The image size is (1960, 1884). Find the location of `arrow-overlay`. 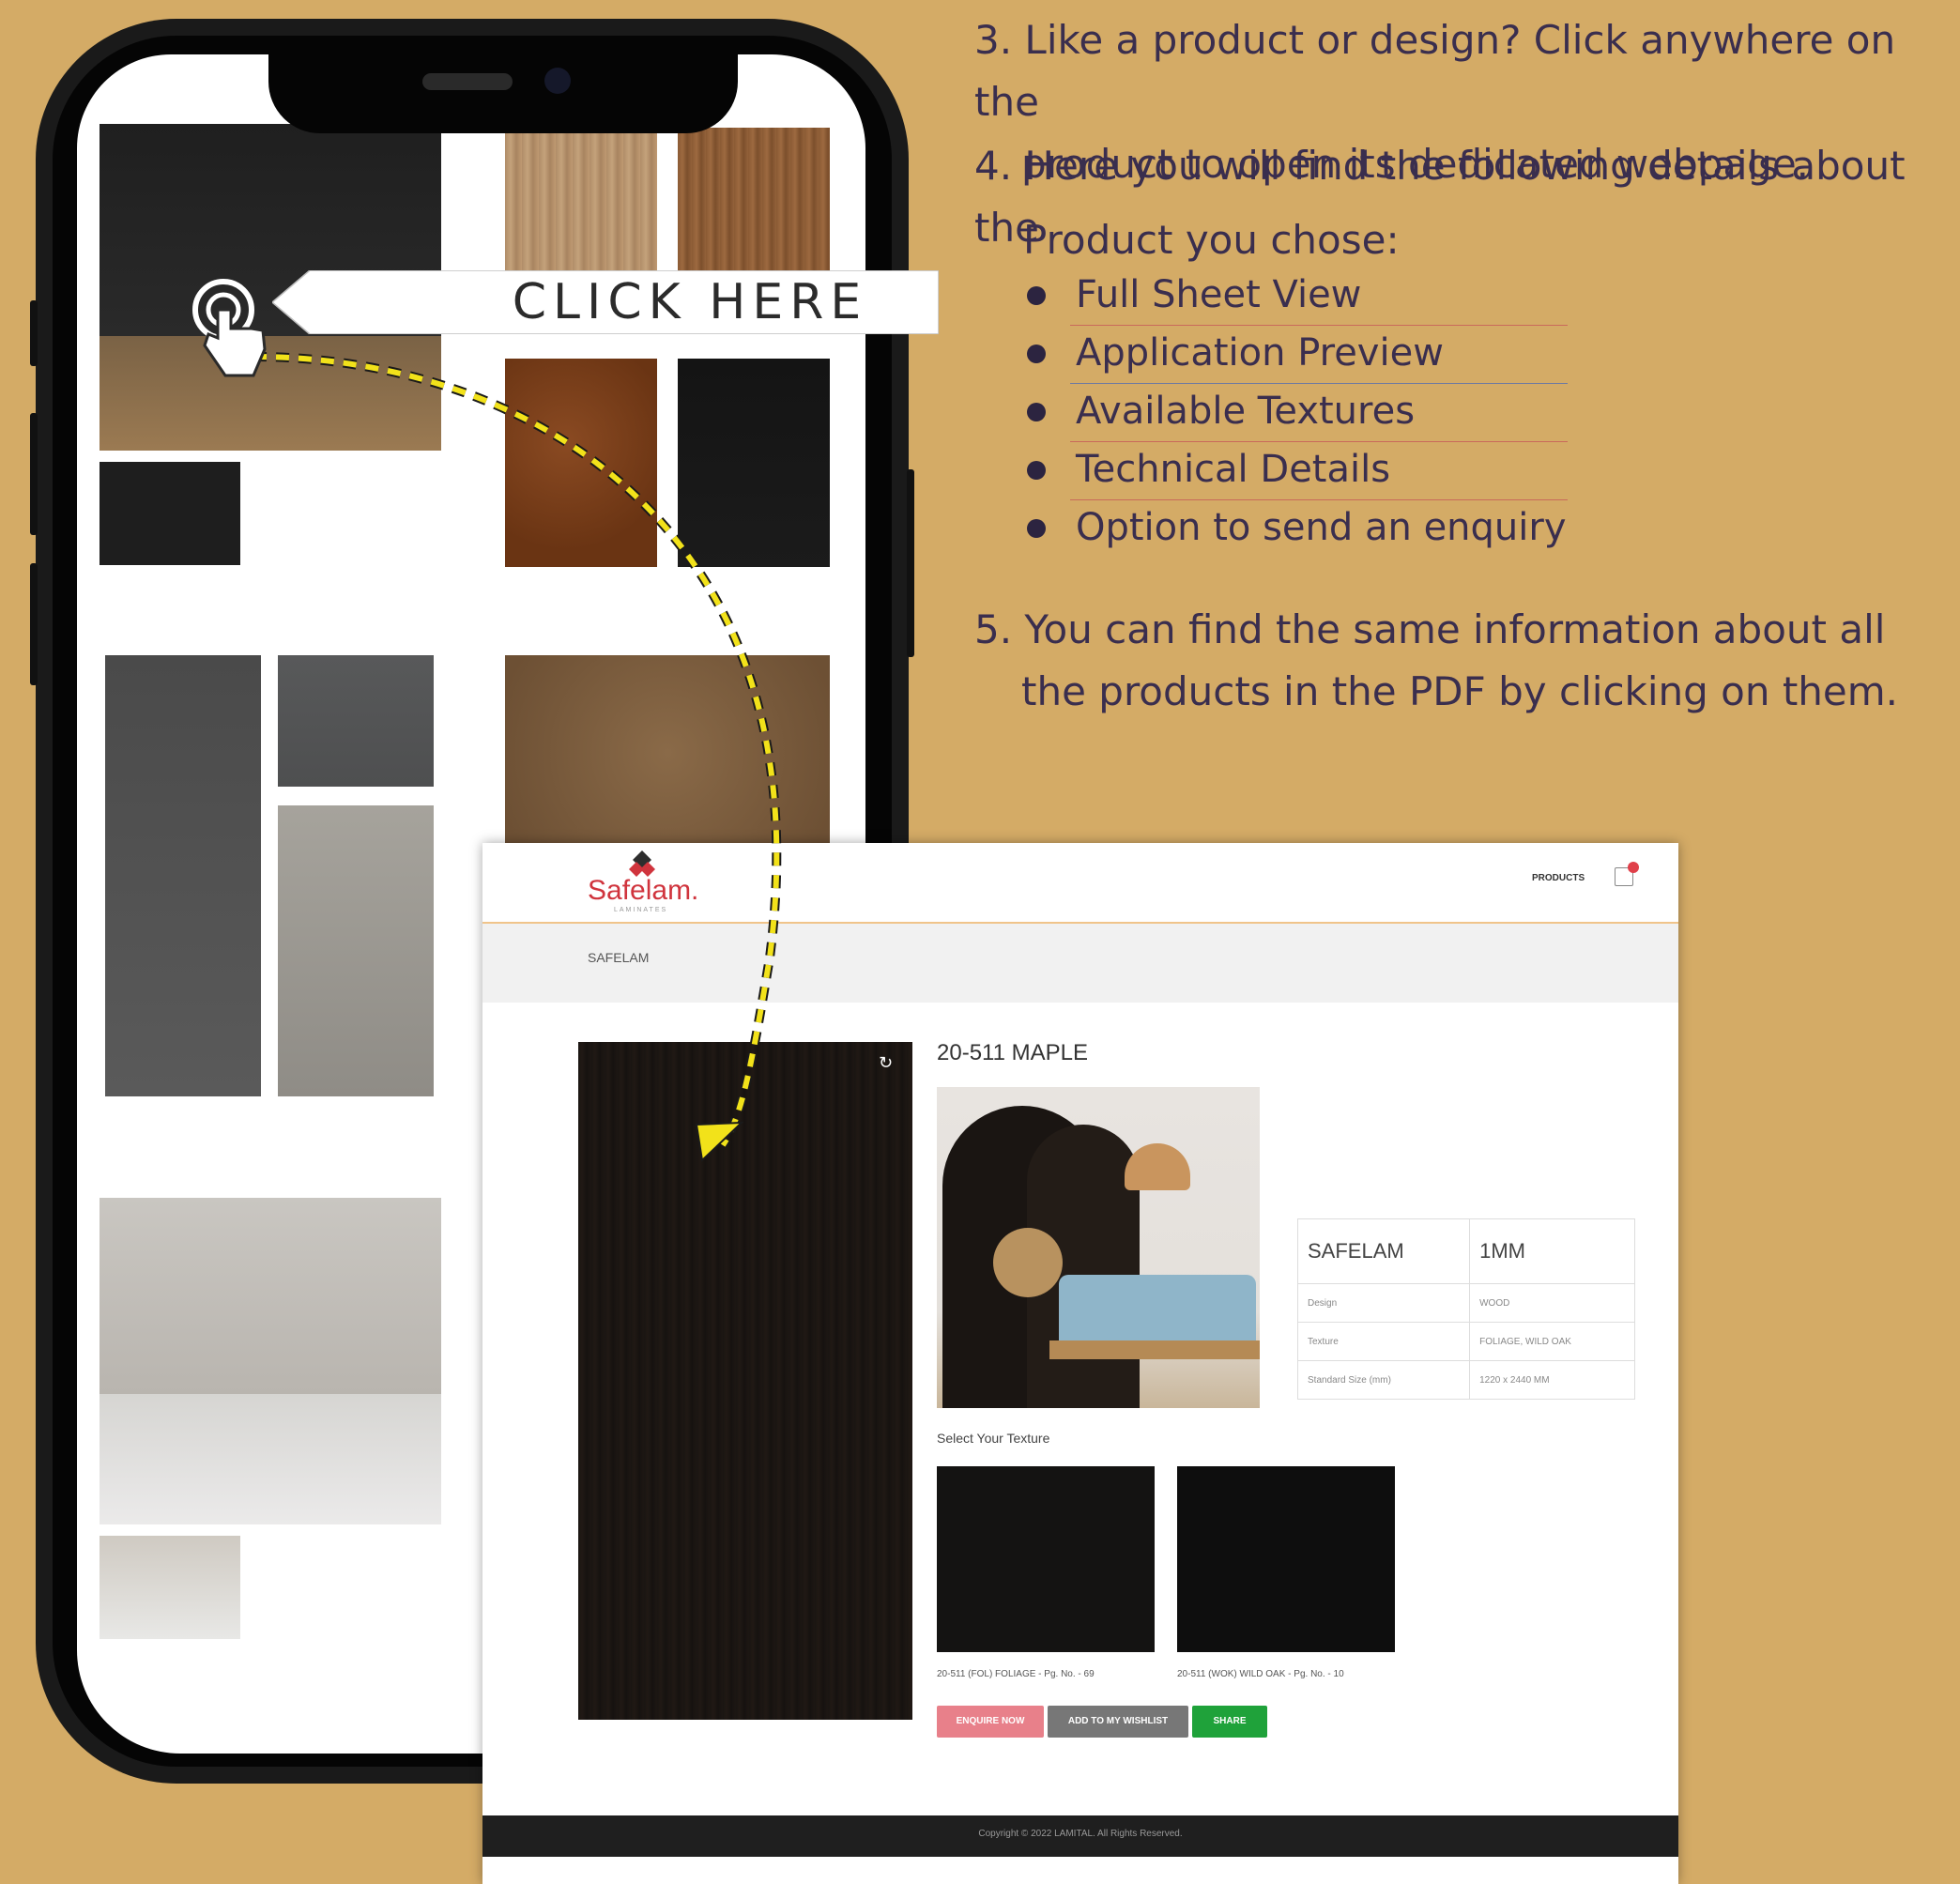

arrow-overlay is located at coordinates (487, 721).